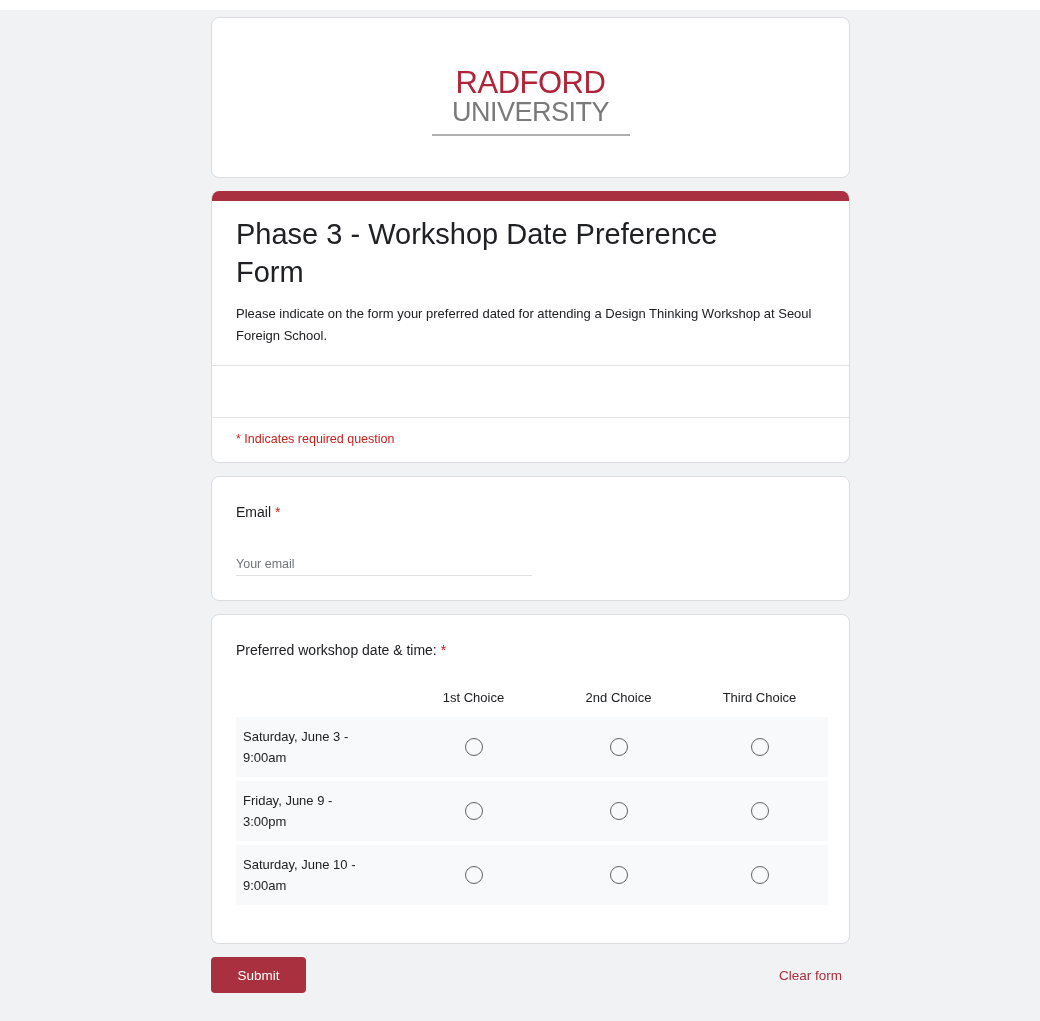  What do you see at coordinates (473, 697) in the screenshot?
I see `column-header: 1st Choice` at bounding box center [473, 697].